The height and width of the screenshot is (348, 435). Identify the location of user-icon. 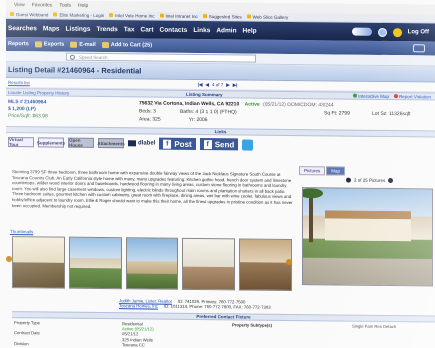
(382, 32).